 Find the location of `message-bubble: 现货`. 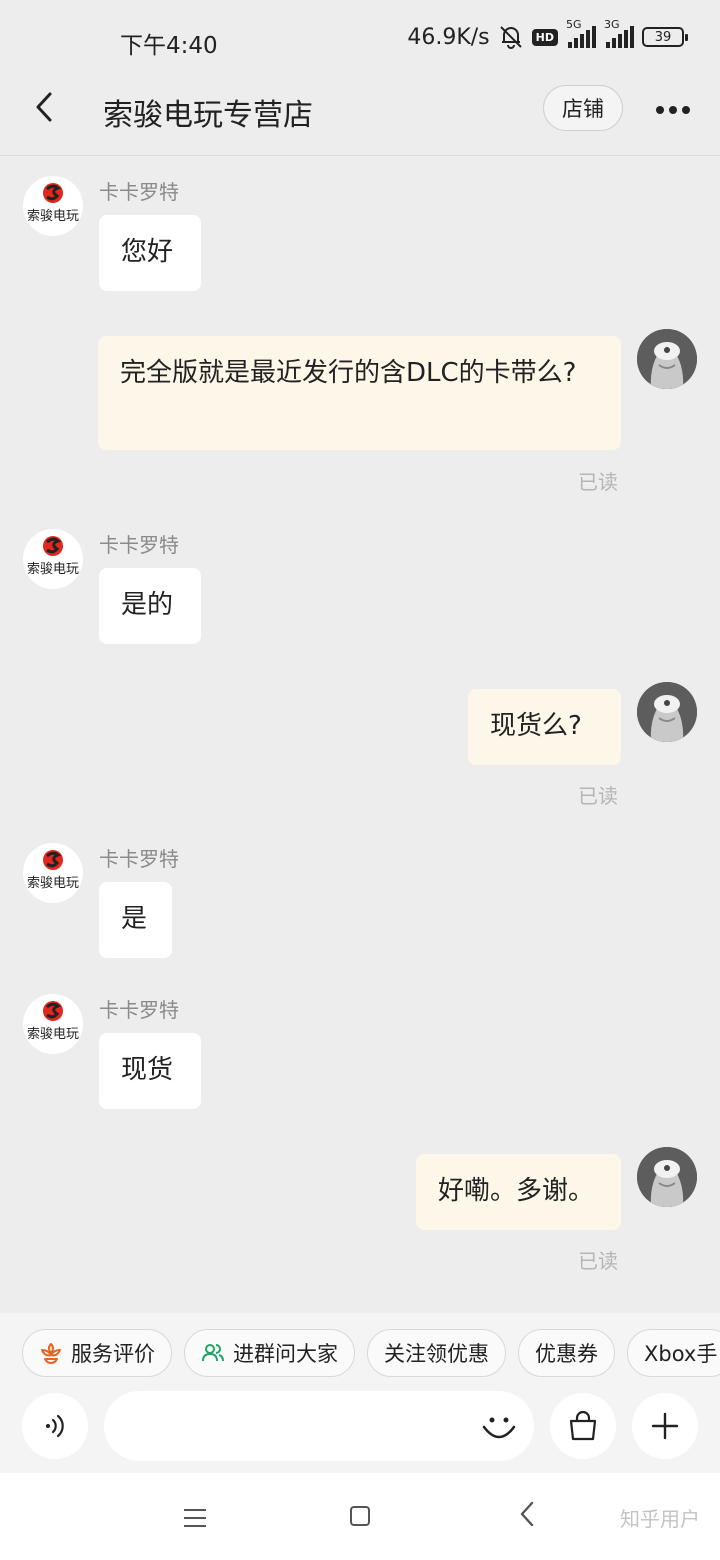

message-bubble: 现货 is located at coordinates (150, 1071).